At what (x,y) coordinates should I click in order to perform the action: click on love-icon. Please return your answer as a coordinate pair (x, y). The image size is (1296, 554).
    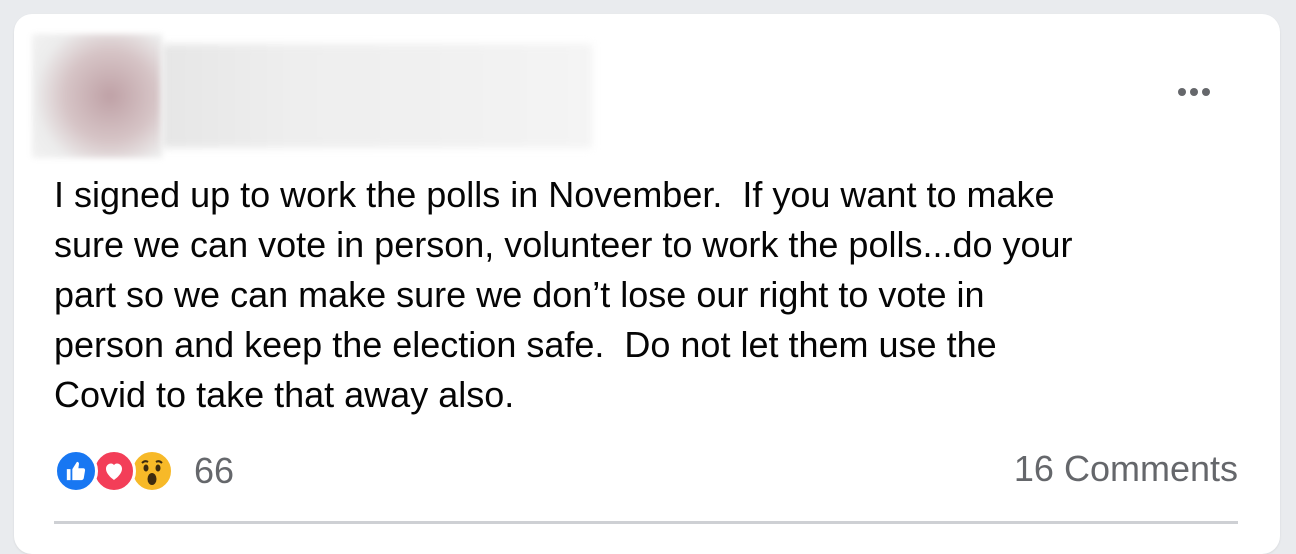
    Looking at the image, I should click on (114, 471).